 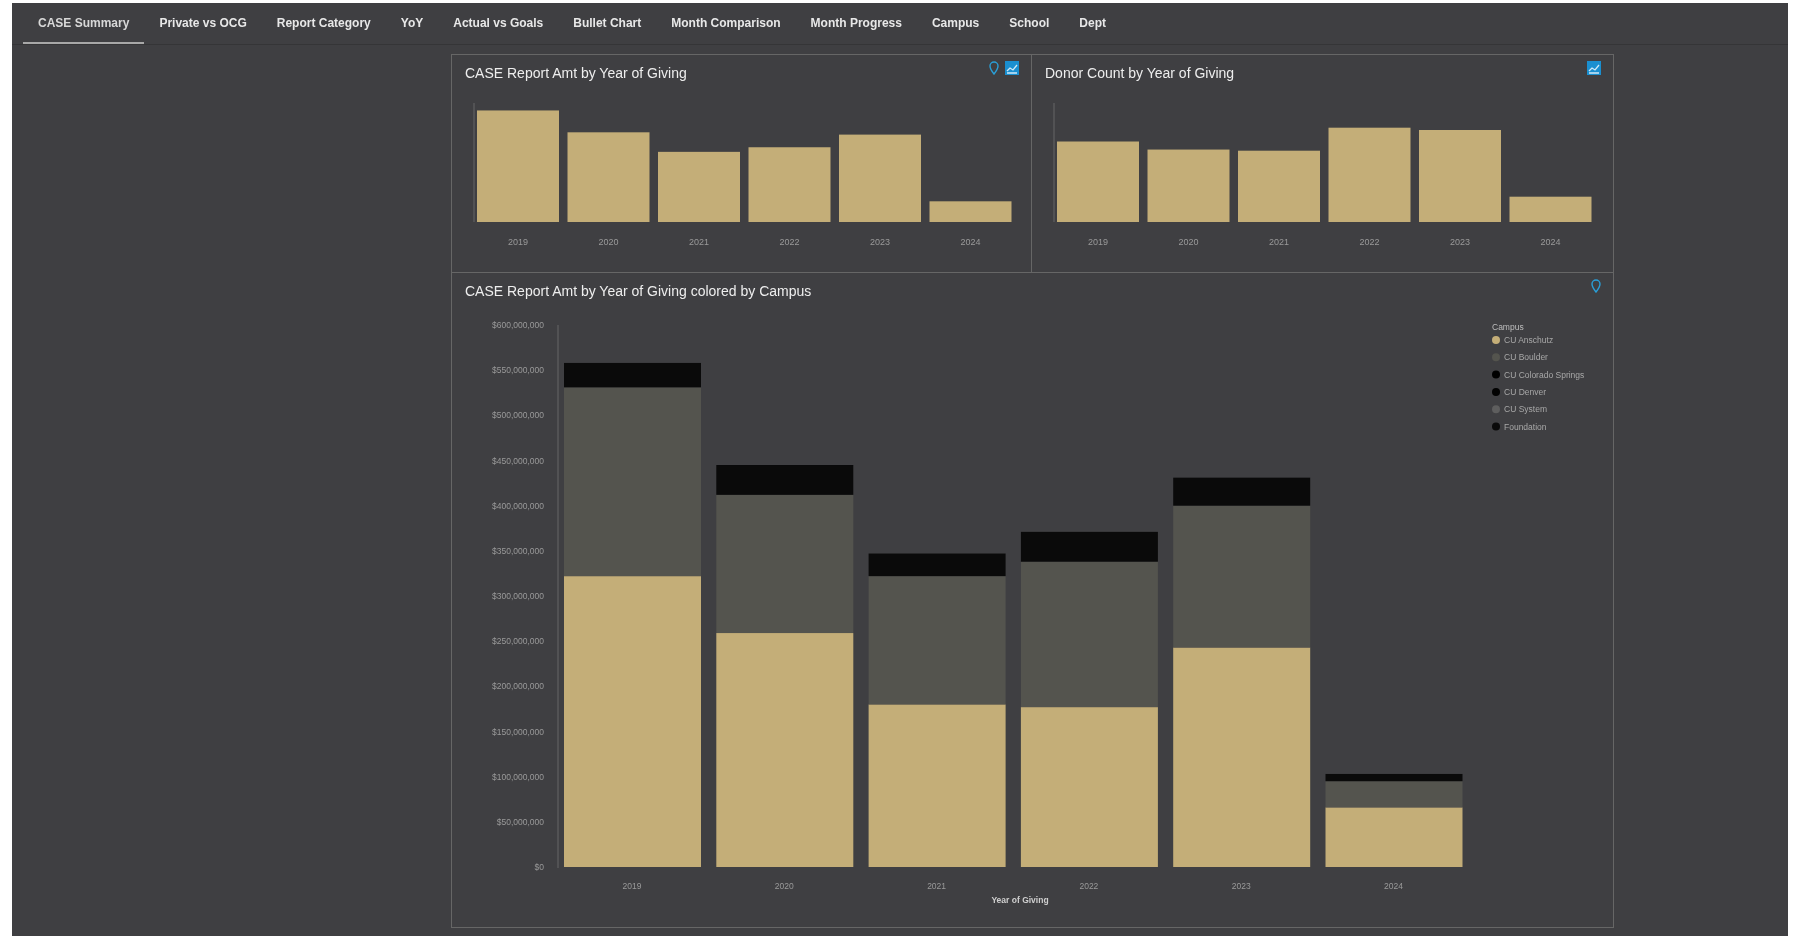 What do you see at coordinates (1525, 426) in the screenshot?
I see `legend-label: Foundation` at bounding box center [1525, 426].